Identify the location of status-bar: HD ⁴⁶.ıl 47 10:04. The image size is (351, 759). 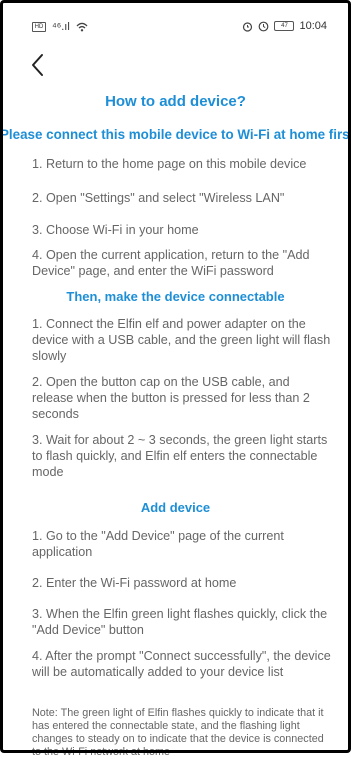
(175, 19).